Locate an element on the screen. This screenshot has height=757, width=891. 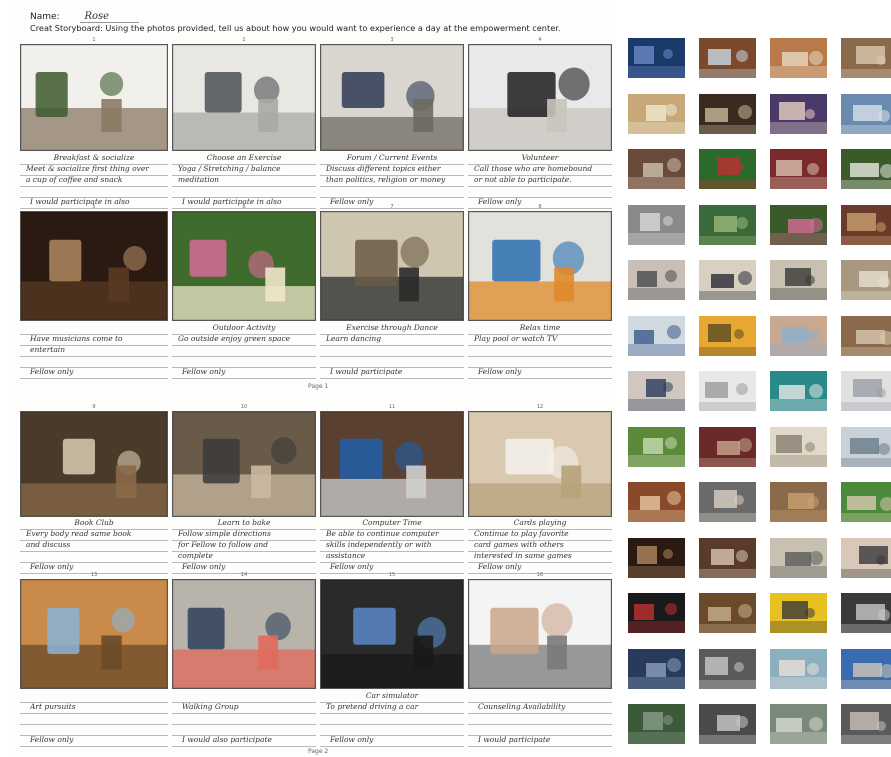
storyboard-panel: 14 Walking Group I would also participate is located at coordinates (244, 663).